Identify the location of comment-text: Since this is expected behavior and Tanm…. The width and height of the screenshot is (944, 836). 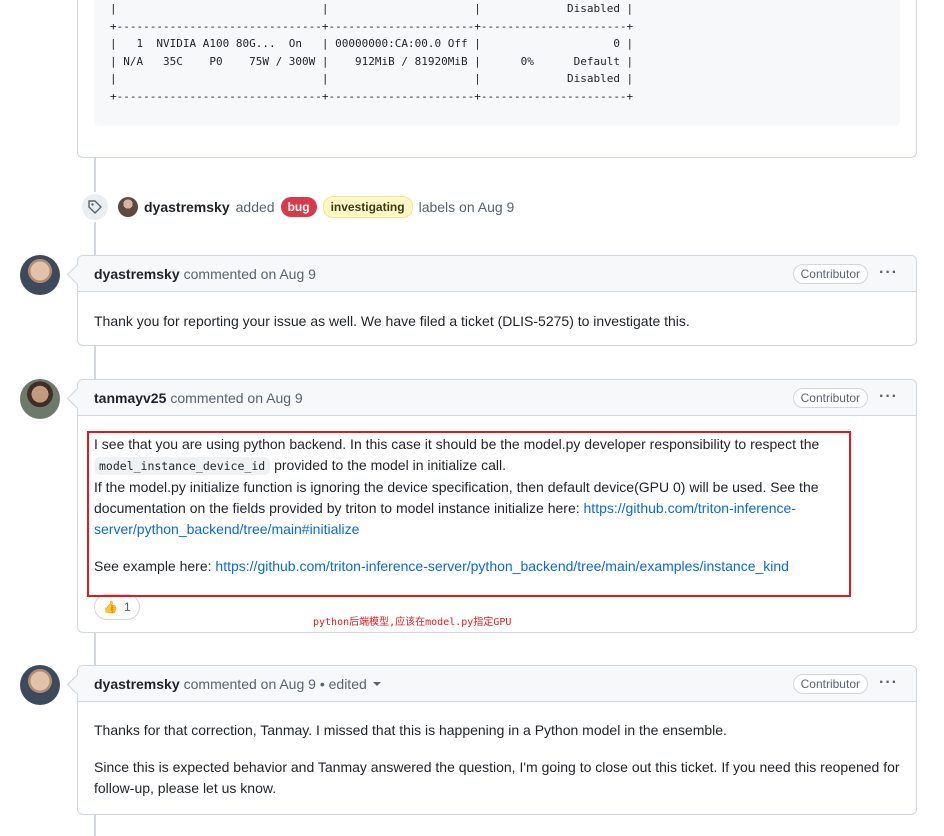
(497, 777).